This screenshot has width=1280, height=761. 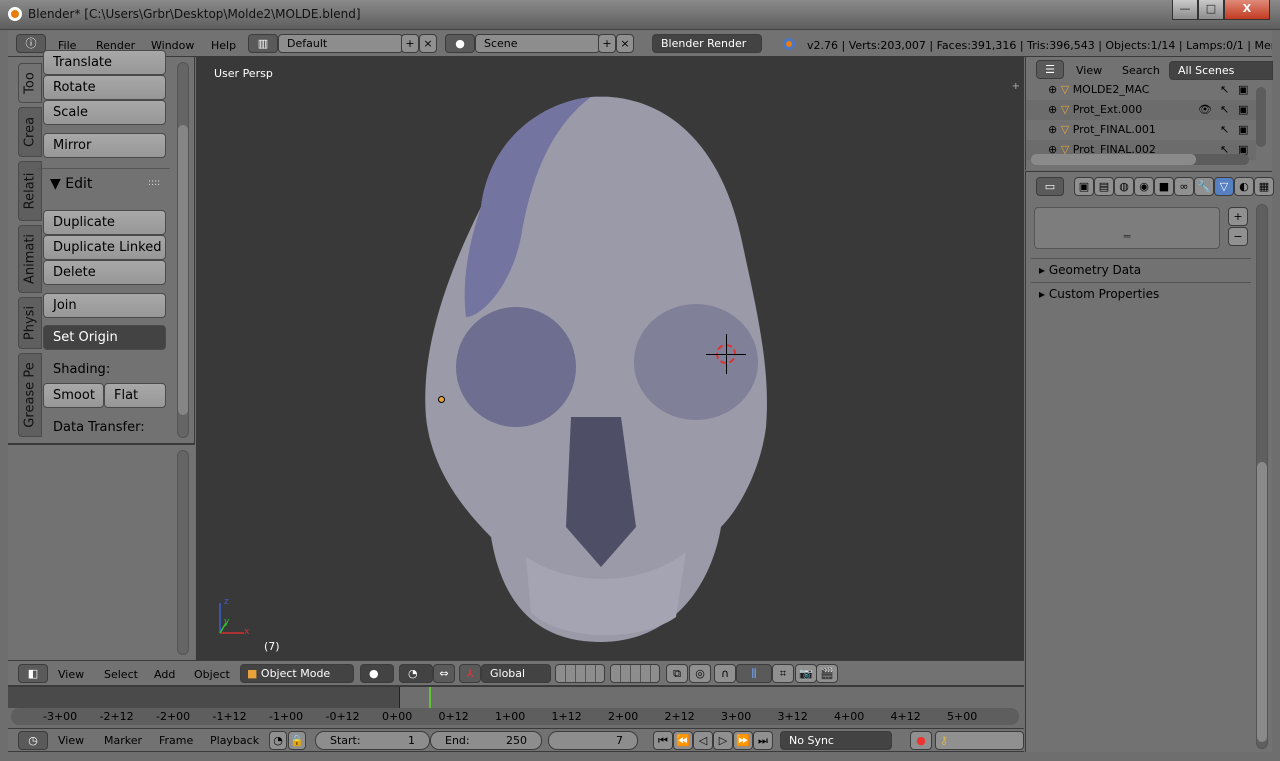 What do you see at coordinates (1164, 186) in the screenshot?
I see `object-tab-icon: ■` at bounding box center [1164, 186].